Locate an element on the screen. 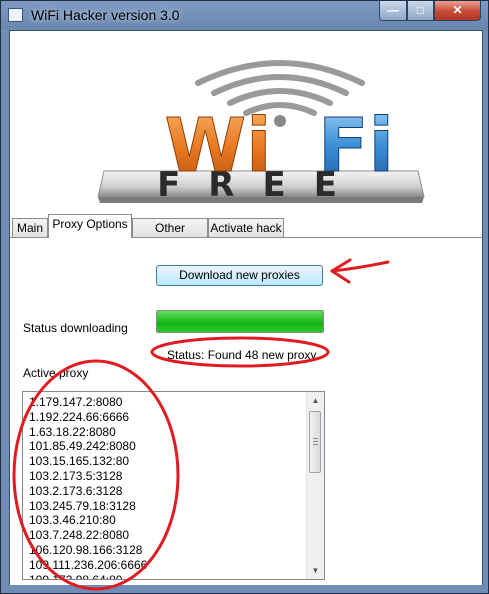  proxy-list-item: 103.7.248.22:8080 is located at coordinates (89, 535).